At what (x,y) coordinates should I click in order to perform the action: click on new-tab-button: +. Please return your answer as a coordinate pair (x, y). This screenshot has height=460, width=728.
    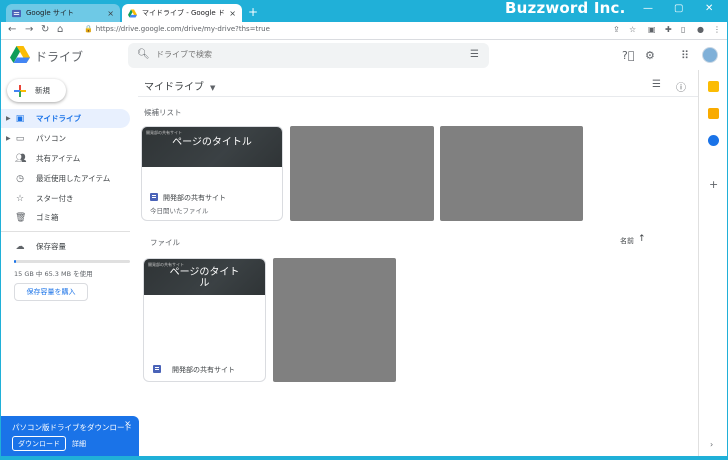
    Looking at the image, I should click on (253, 12).